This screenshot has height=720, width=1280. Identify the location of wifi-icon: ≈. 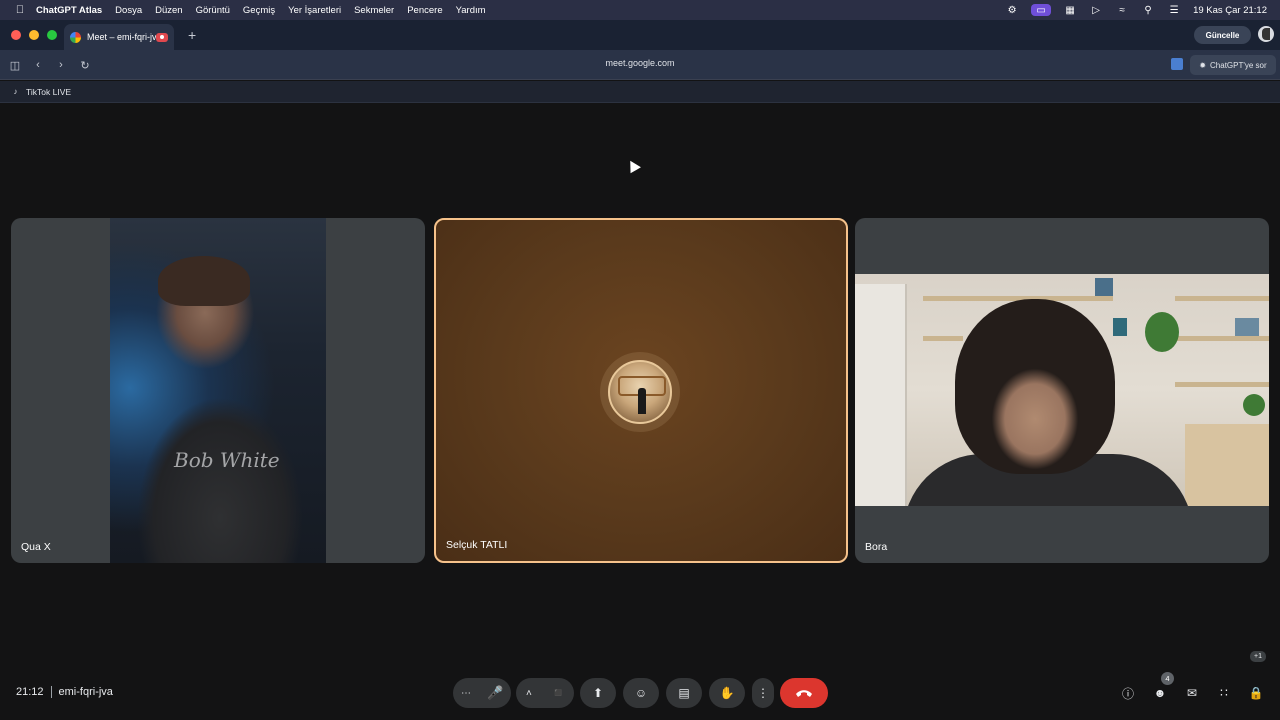
(1122, 10).